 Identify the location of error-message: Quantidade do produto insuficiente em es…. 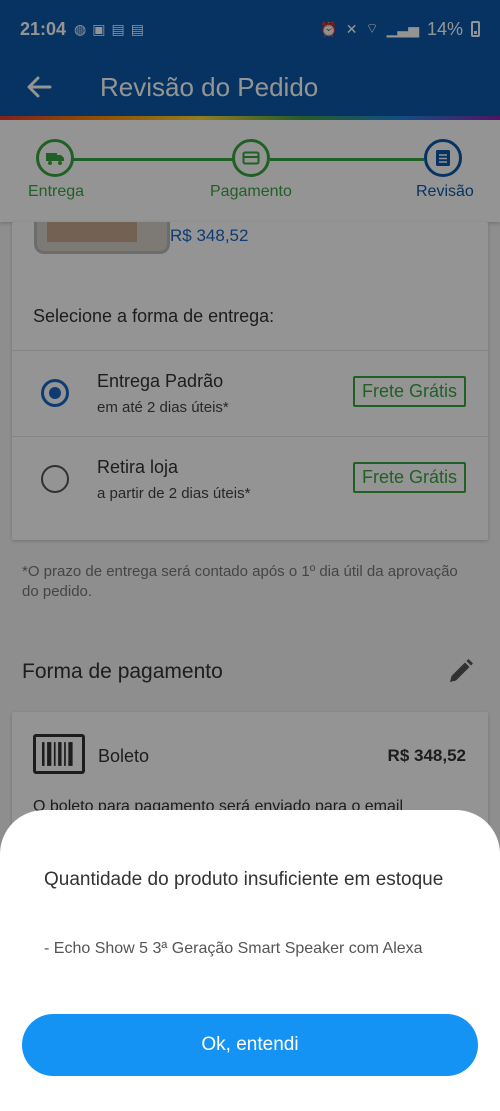
(244, 879).